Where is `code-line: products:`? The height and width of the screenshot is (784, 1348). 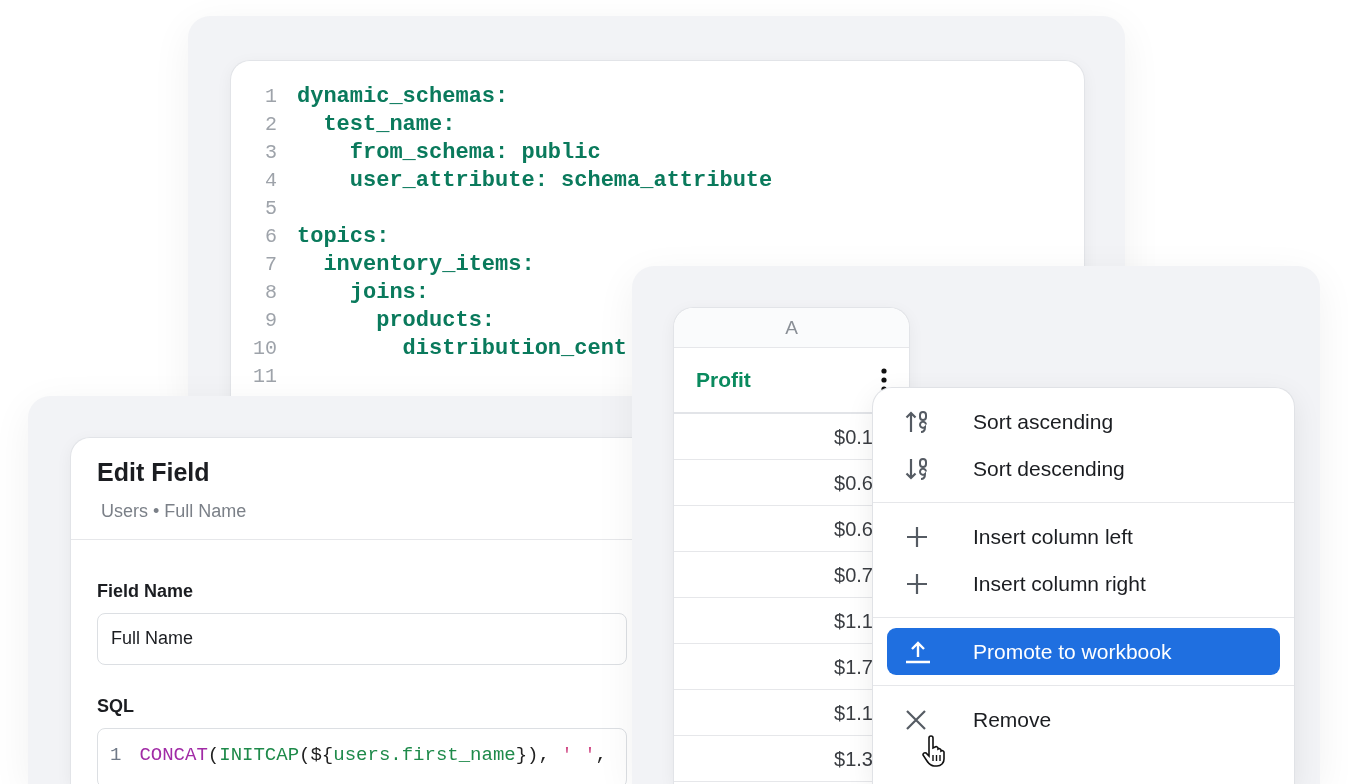
code-line: products: is located at coordinates (435, 321).